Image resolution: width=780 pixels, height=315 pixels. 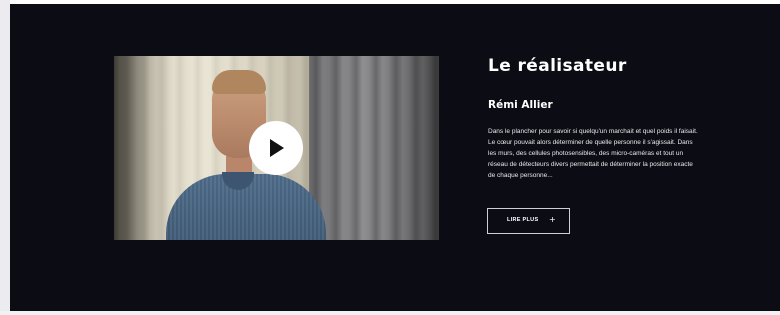 I want to click on director-name: Rémi Allier, so click(x=520, y=105).